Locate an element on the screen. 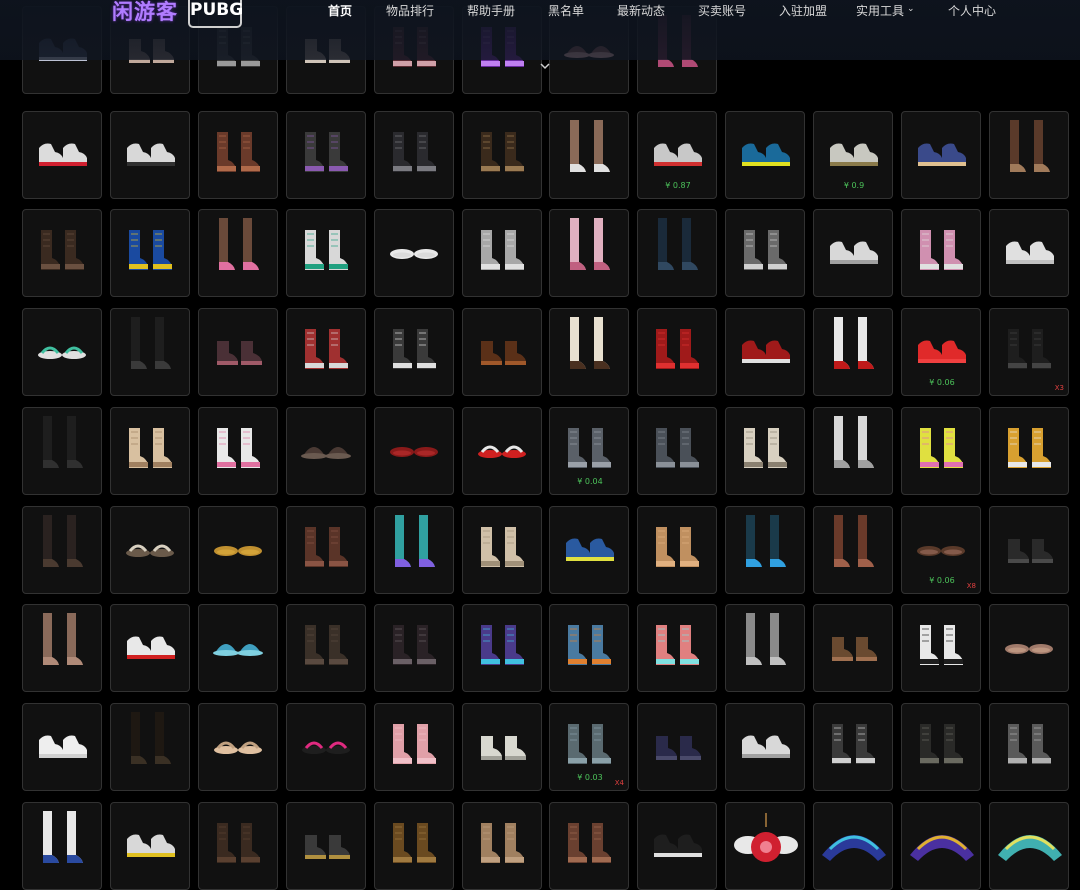 The image size is (1080, 890). nav-link: 实用工具 is located at coordinates (880, 10).